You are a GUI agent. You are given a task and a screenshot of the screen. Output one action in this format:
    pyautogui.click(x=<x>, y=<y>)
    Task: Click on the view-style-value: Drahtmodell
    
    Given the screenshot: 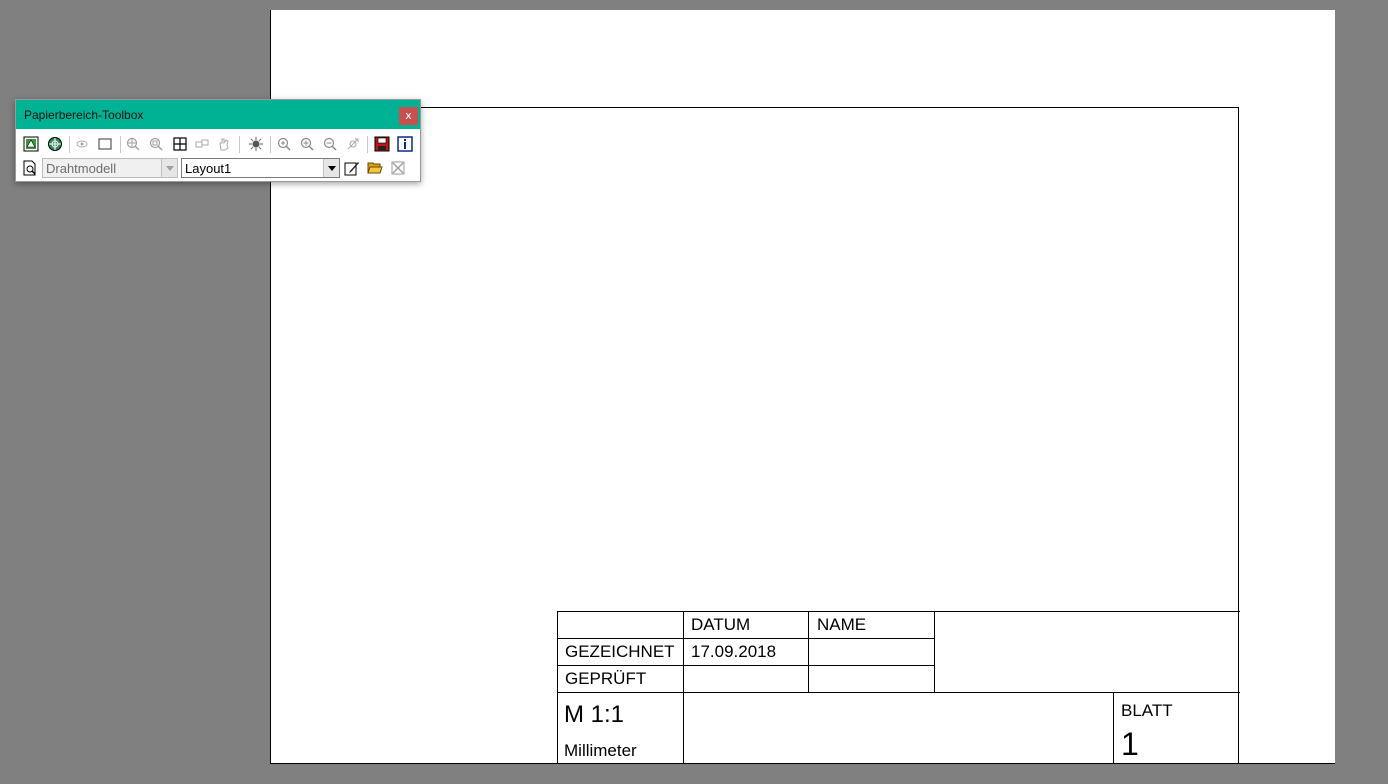 What is the action you would take?
    pyautogui.click(x=81, y=168)
    